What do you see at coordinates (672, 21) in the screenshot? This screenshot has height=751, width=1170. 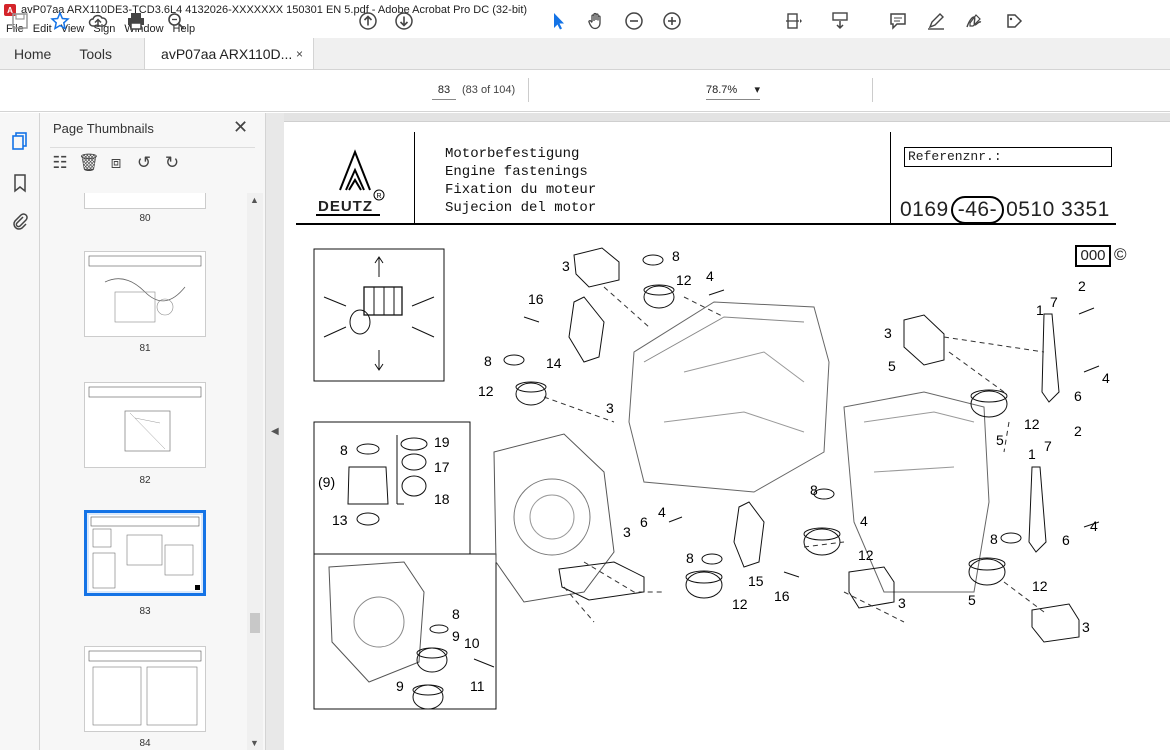 I see `zoom-in-icon` at bounding box center [672, 21].